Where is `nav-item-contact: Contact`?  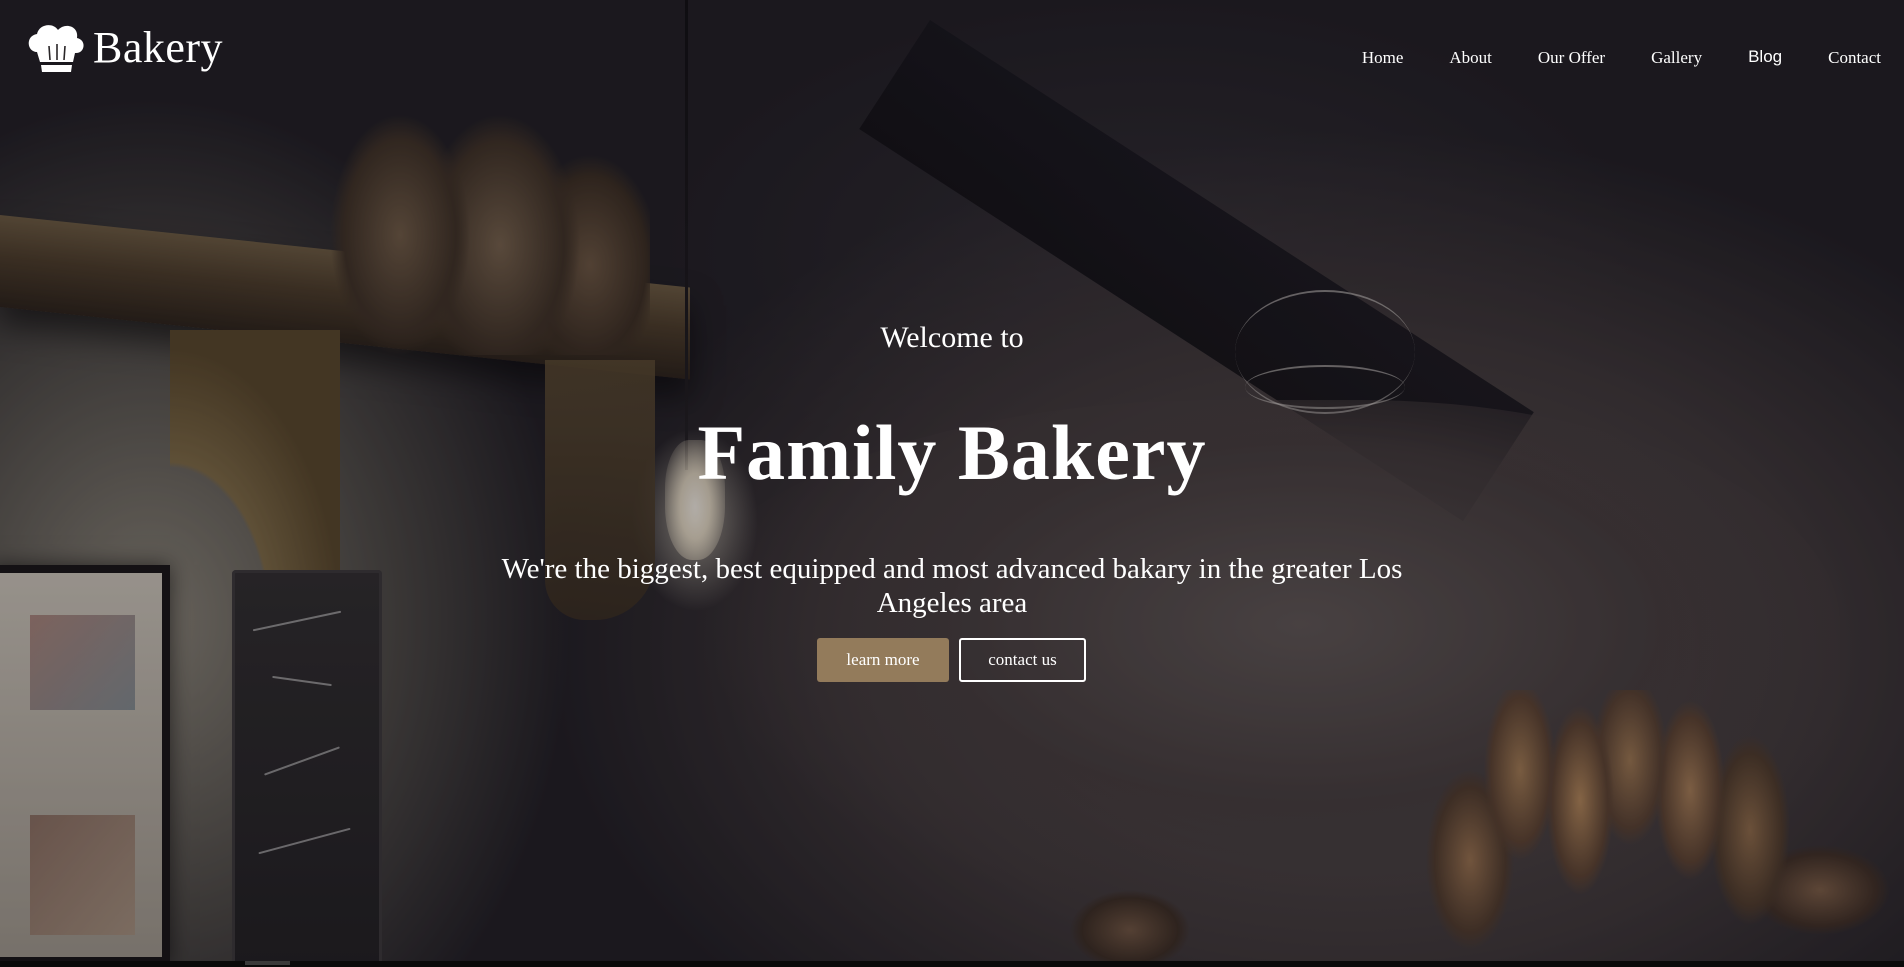 nav-item-contact: Contact is located at coordinates (1854, 58).